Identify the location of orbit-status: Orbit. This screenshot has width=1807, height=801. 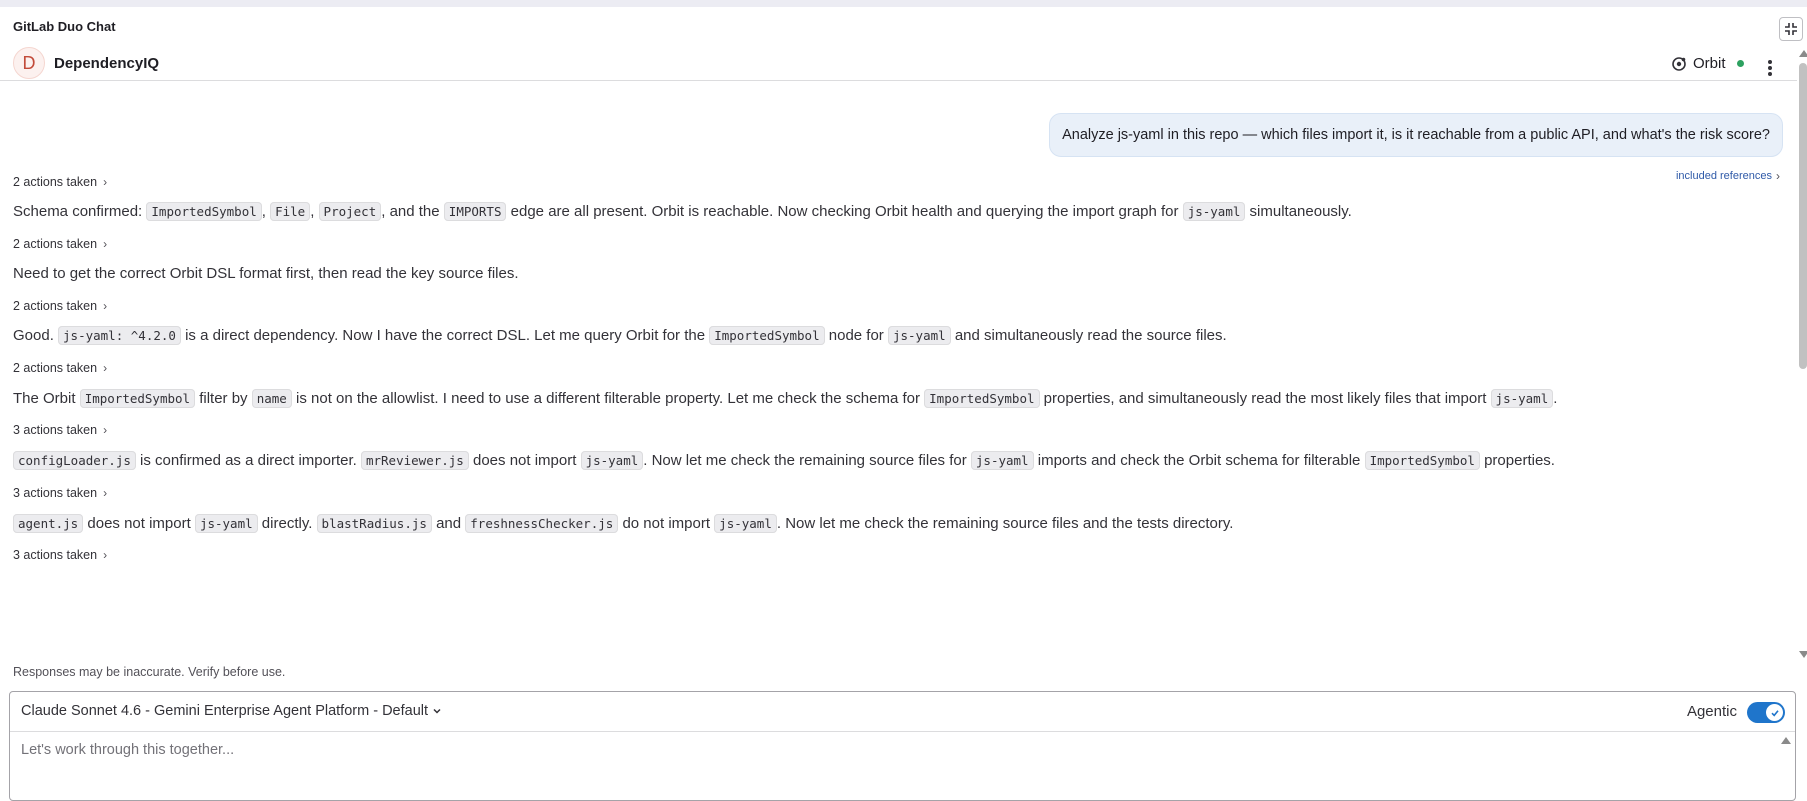
(1707, 63).